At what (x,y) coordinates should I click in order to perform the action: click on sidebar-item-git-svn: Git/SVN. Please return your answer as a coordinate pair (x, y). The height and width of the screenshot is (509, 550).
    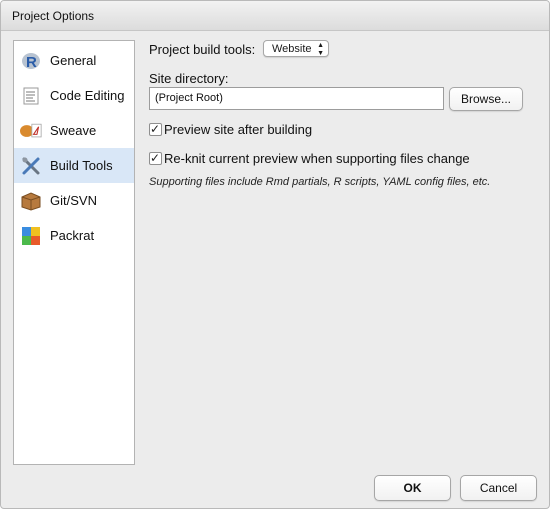
    Looking at the image, I should click on (74, 200).